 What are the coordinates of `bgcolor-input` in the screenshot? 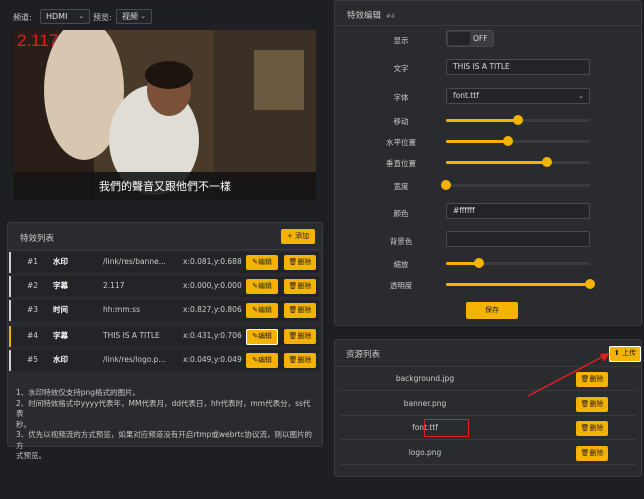 It's located at (518, 239).